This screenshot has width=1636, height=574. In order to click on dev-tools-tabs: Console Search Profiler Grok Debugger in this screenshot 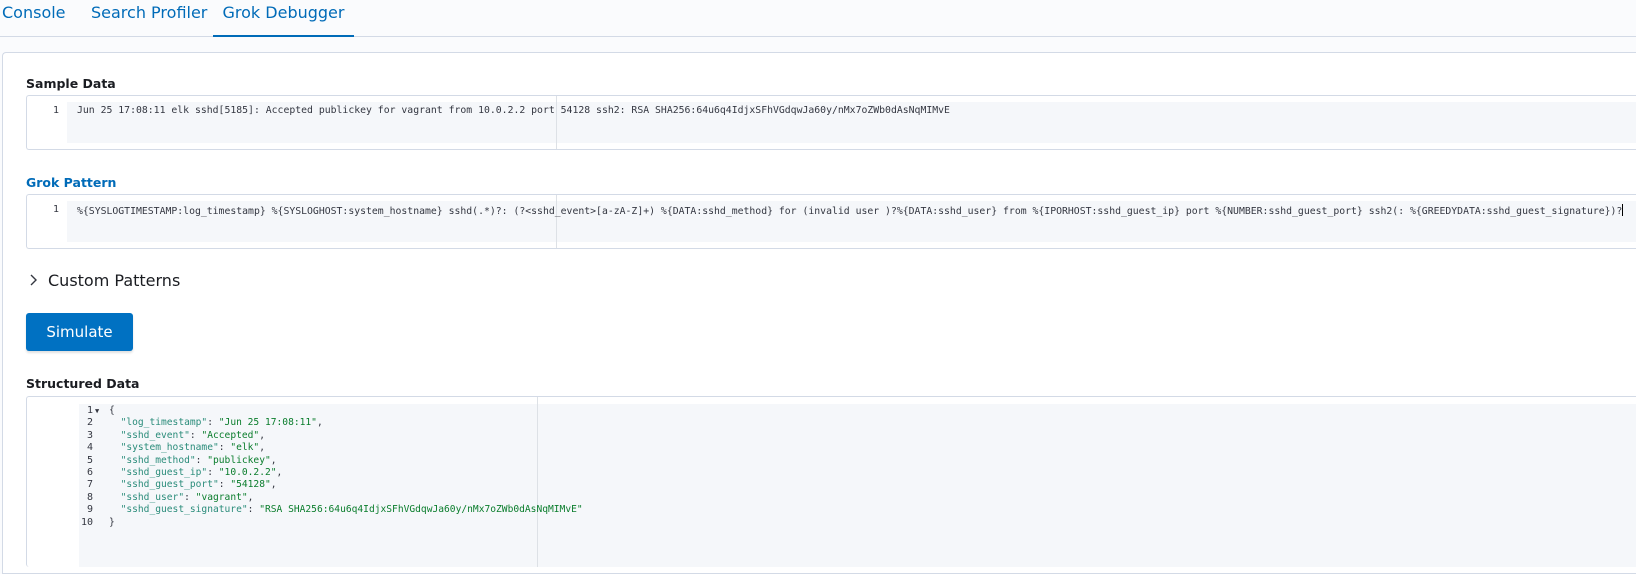, I will do `click(818, 18)`.